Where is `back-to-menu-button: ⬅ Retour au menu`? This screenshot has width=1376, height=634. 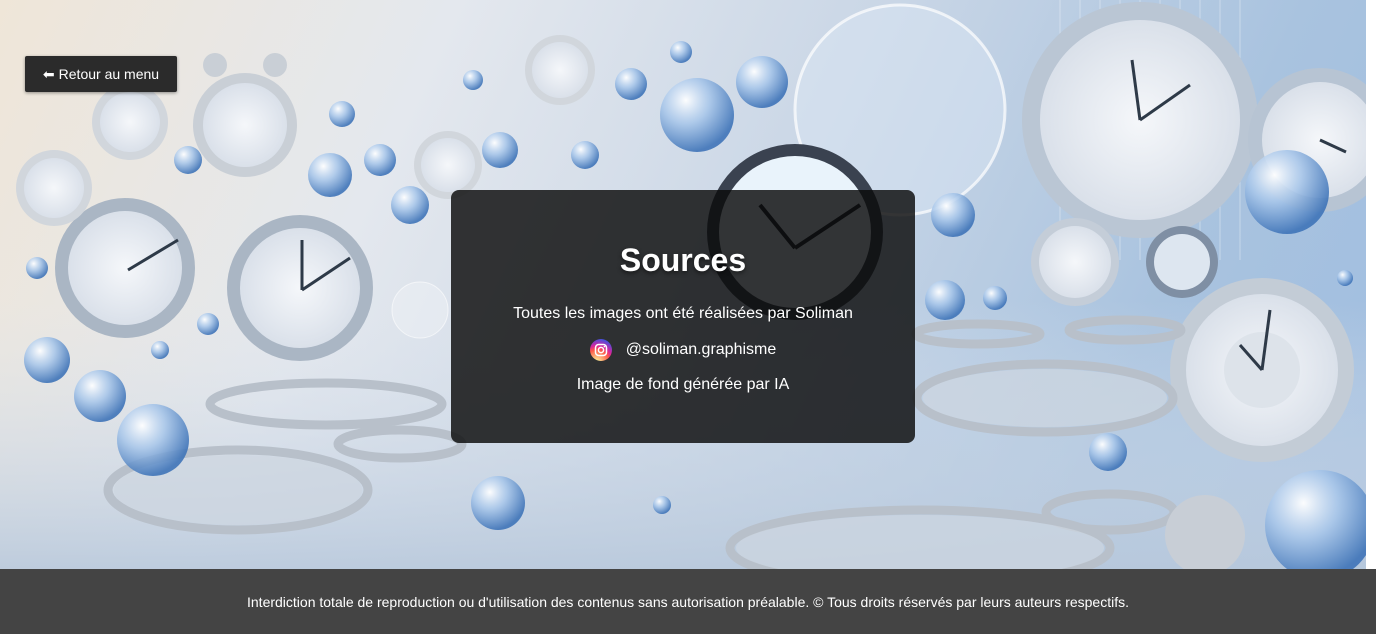 back-to-menu-button: ⬅ Retour au menu is located at coordinates (101, 74).